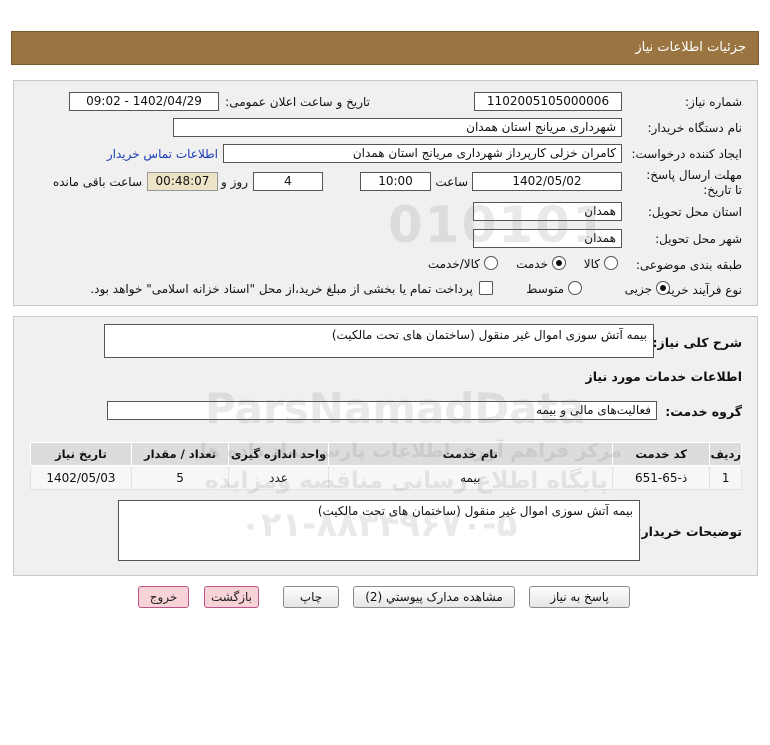 The width and height of the screenshot is (770, 745). What do you see at coordinates (180, 477) in the screenshot?
I see `cell-qty: 5` at bounding box center [180, 477].